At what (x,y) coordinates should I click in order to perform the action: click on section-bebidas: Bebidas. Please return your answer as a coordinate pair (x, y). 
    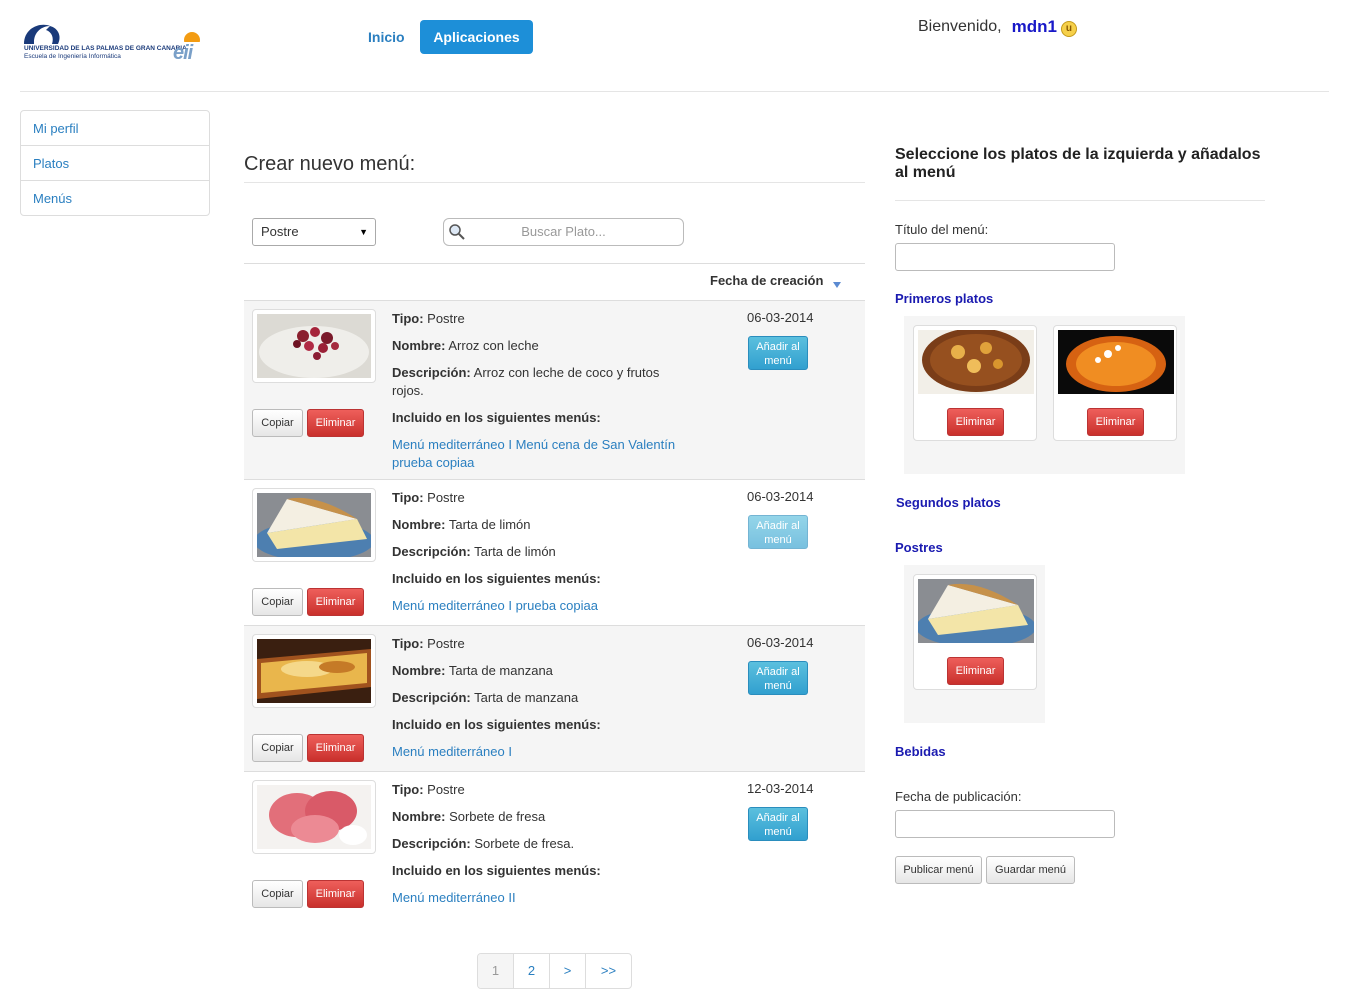
    Looking at the image, I should click on (920, 751).